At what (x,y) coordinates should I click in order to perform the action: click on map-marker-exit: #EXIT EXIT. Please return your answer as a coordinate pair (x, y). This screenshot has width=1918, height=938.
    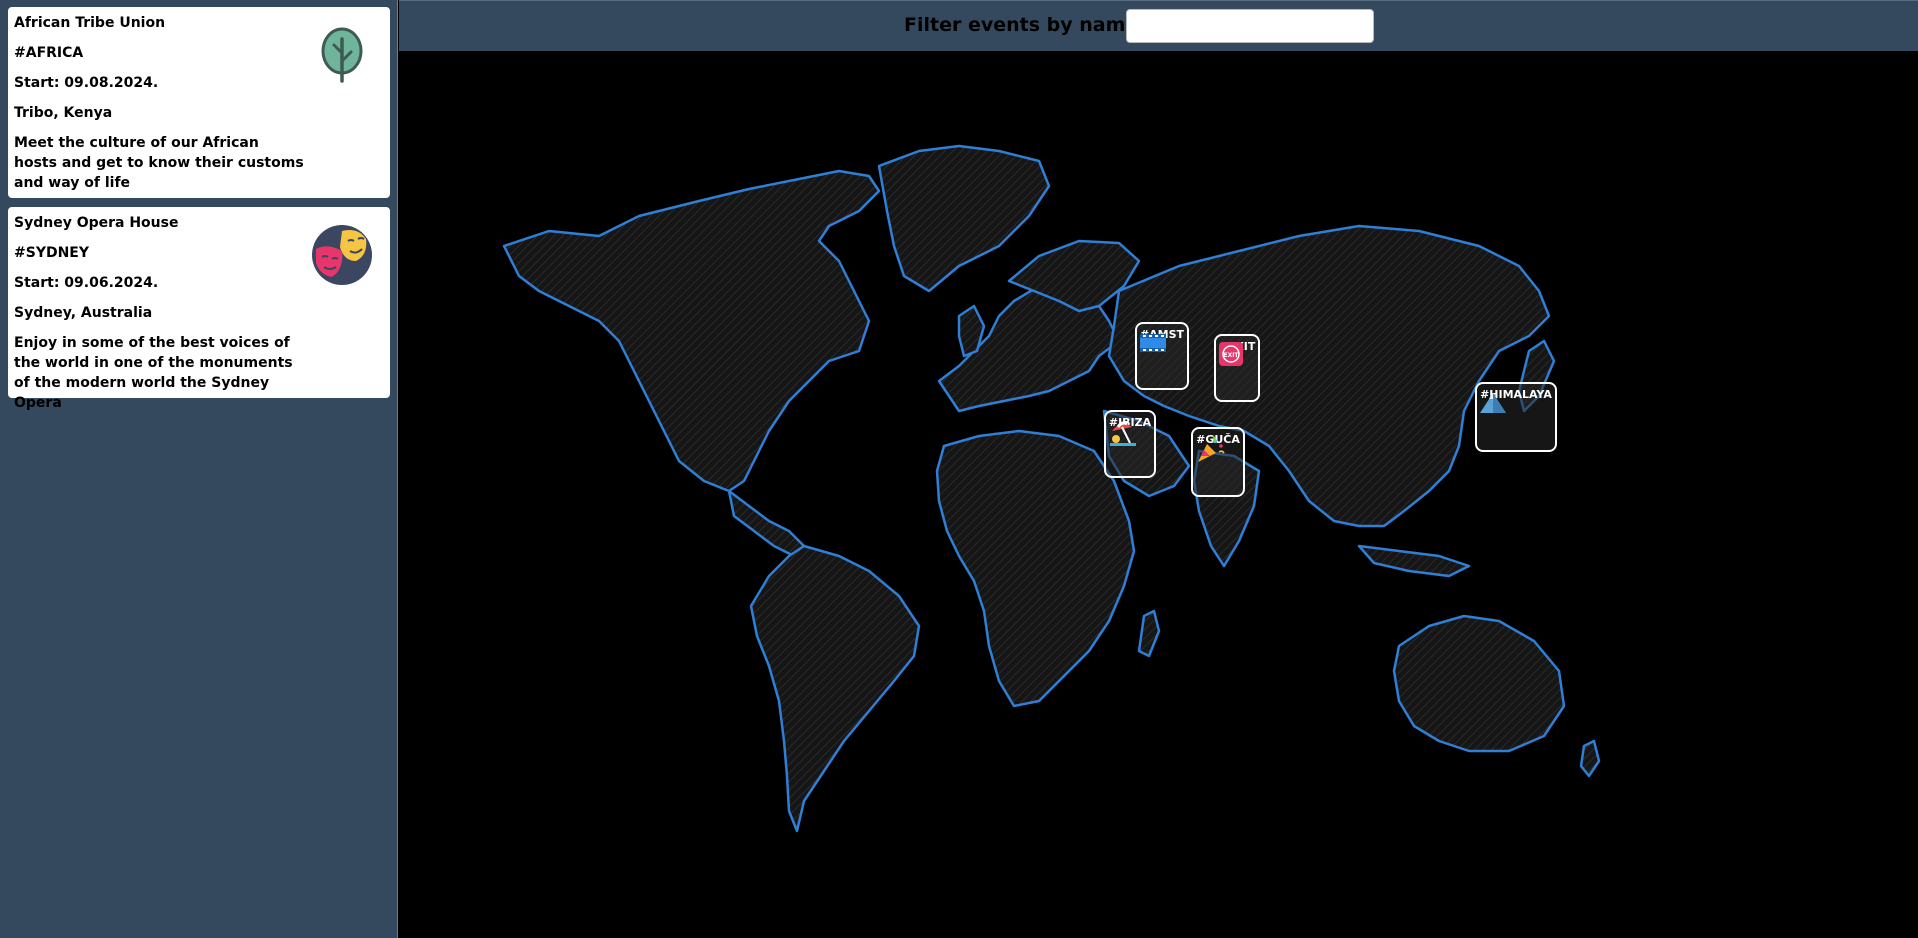
    Looking at the image, I should click on (1237, 368).